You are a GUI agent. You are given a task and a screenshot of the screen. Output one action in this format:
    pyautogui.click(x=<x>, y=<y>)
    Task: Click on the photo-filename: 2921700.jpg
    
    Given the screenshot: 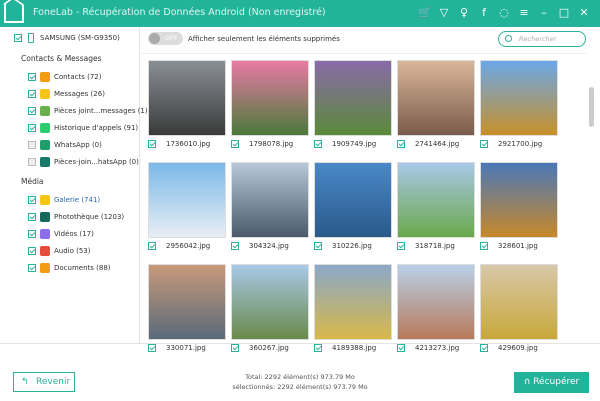 What is the action you would take?
    pyautogui.click(x=520, y=144)
    